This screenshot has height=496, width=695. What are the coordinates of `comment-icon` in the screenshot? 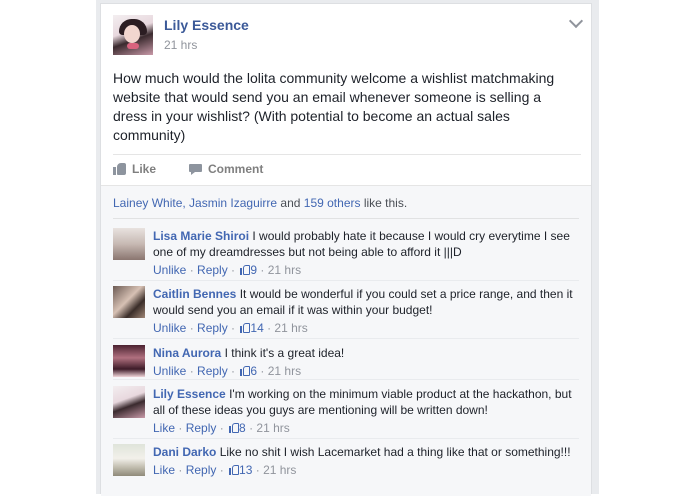 It's located at (195, 169).